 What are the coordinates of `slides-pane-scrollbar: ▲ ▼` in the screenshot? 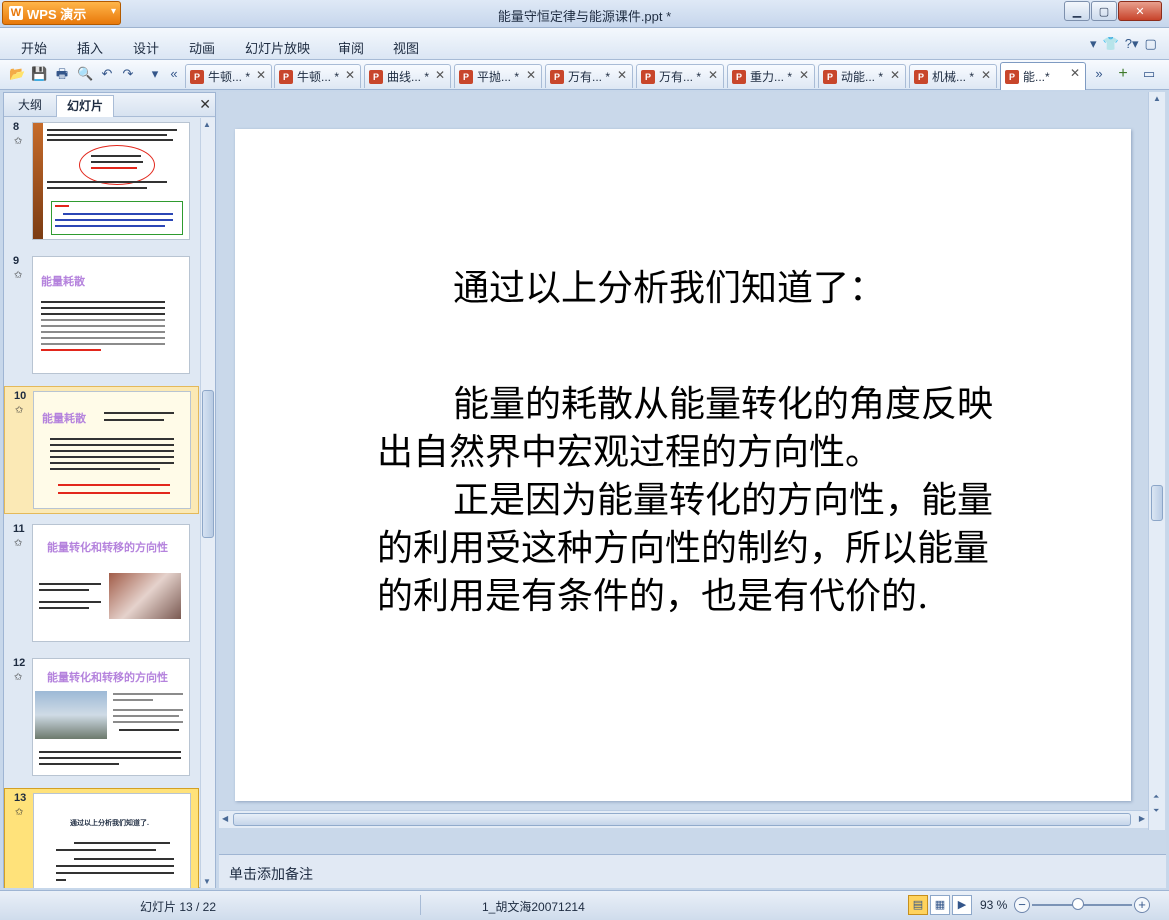 It's located at (207, 503).